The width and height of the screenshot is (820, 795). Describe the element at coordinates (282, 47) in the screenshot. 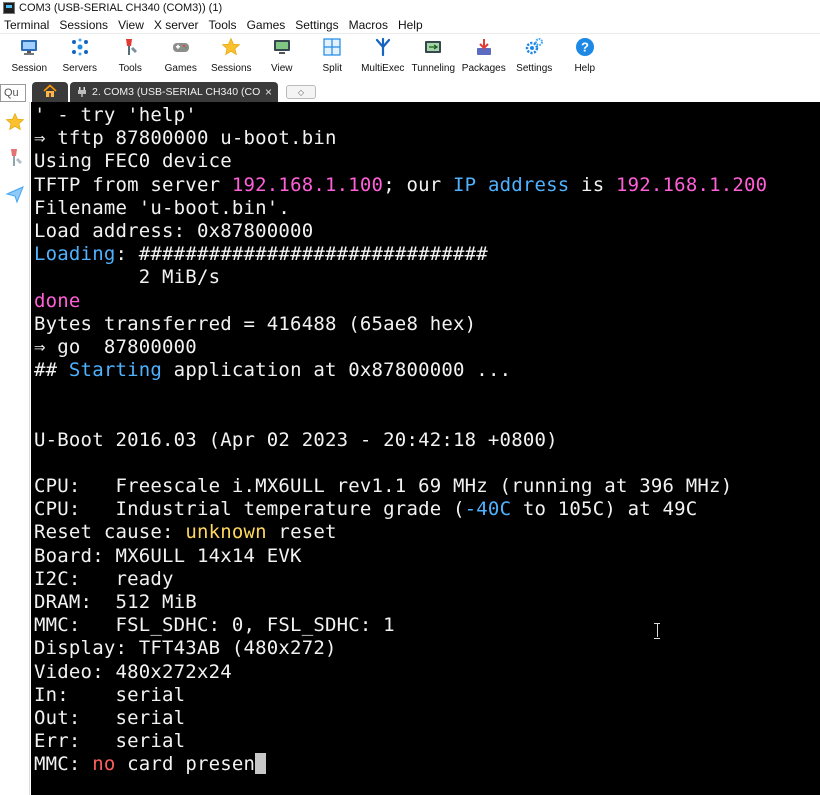

I see `view-monitor-icon` at that location.